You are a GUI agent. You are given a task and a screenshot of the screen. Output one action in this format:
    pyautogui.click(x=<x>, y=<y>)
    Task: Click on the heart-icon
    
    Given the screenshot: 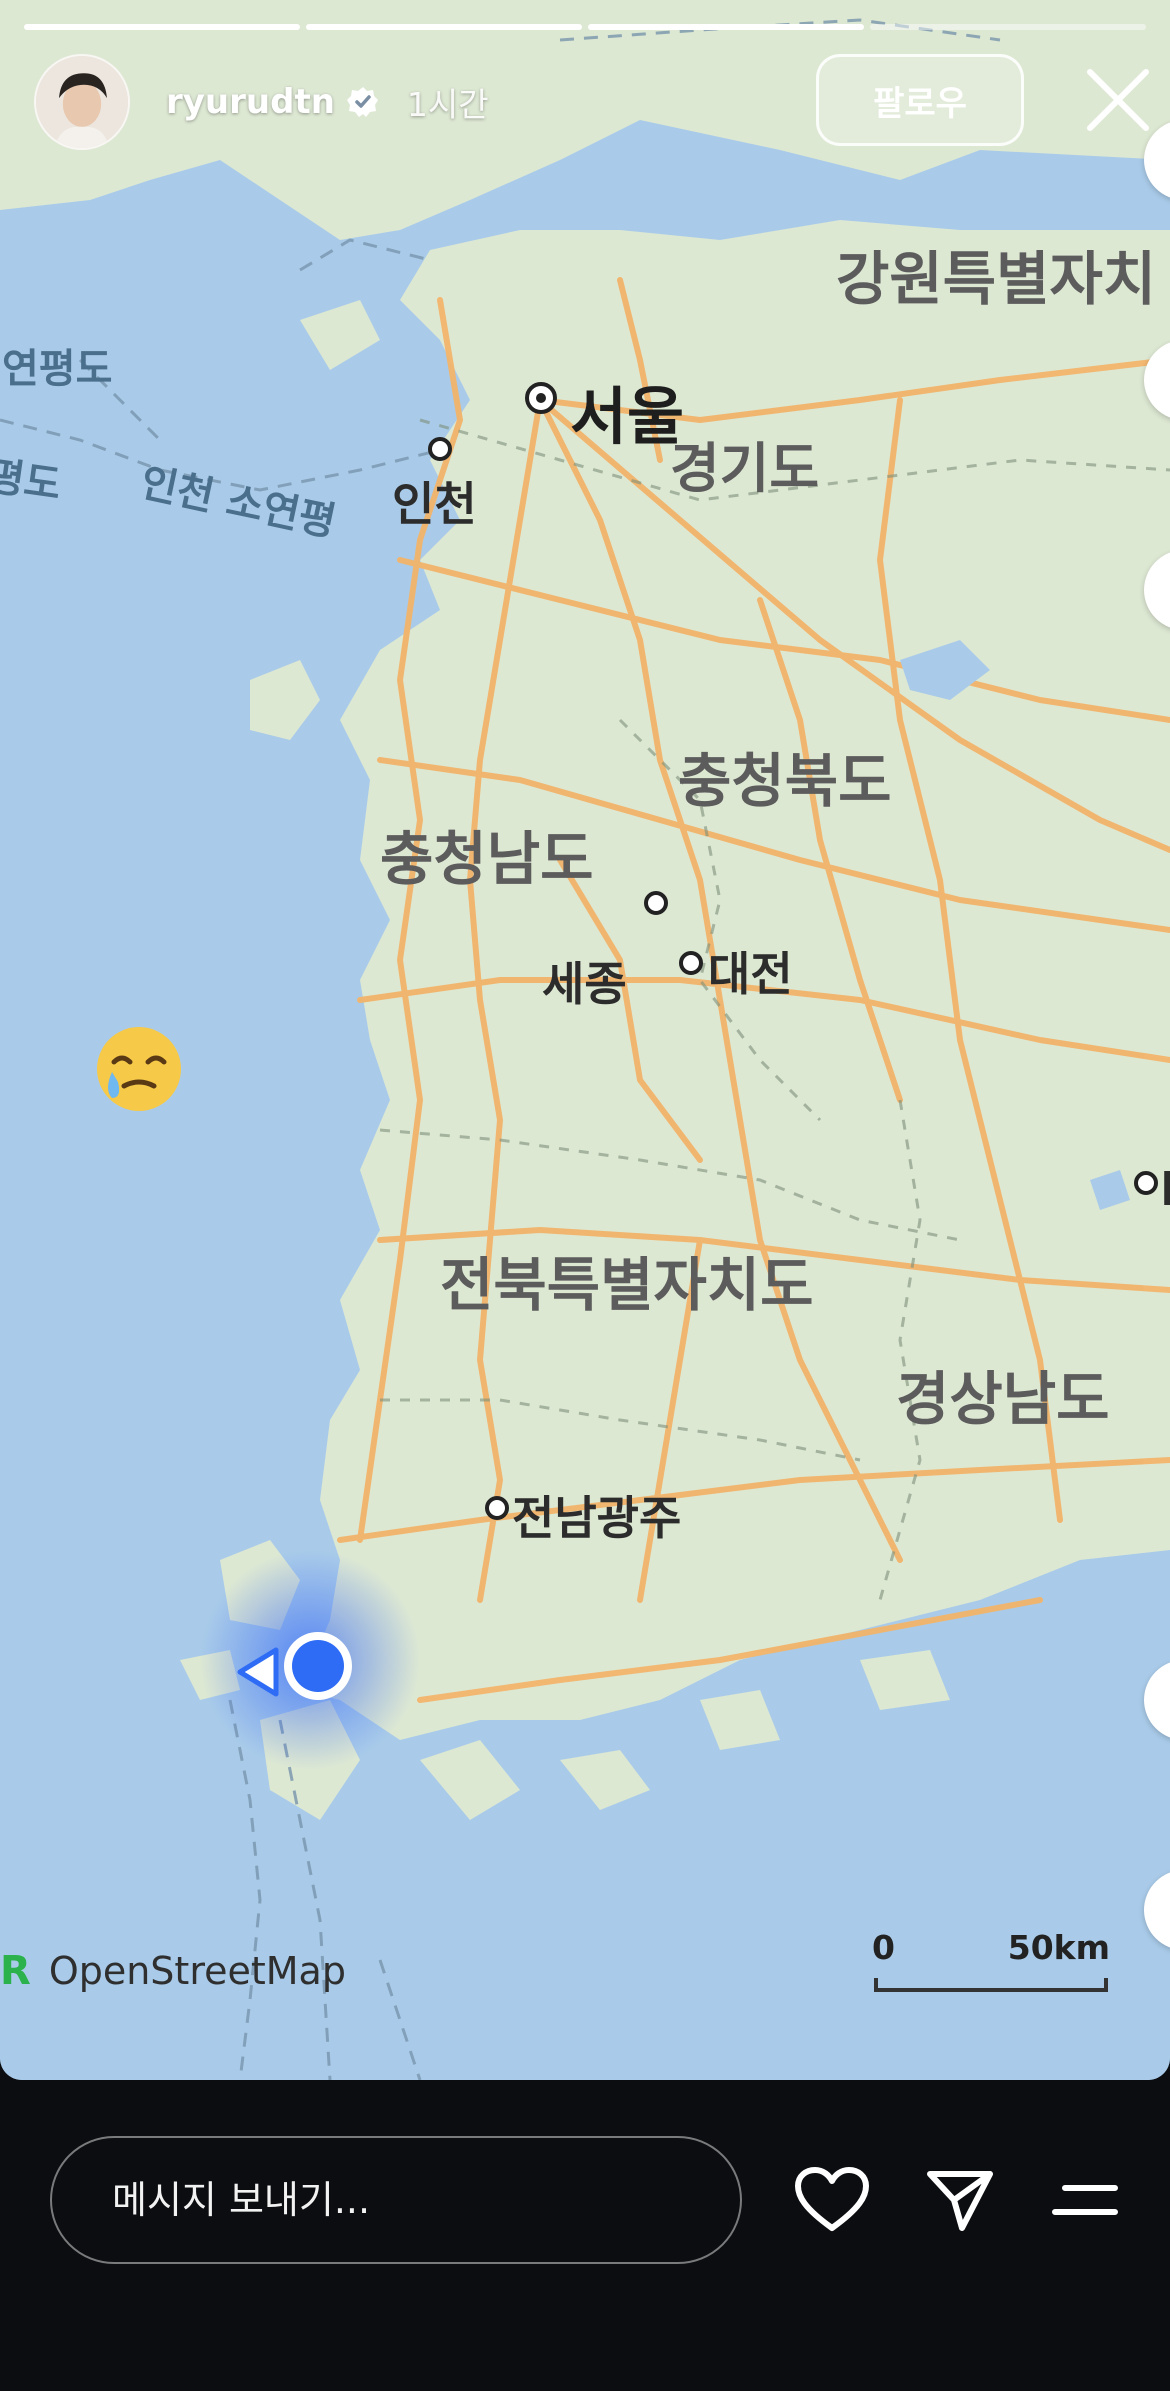 What is the action you would take?
    pyautogui.click(x=832, y=2199)
    